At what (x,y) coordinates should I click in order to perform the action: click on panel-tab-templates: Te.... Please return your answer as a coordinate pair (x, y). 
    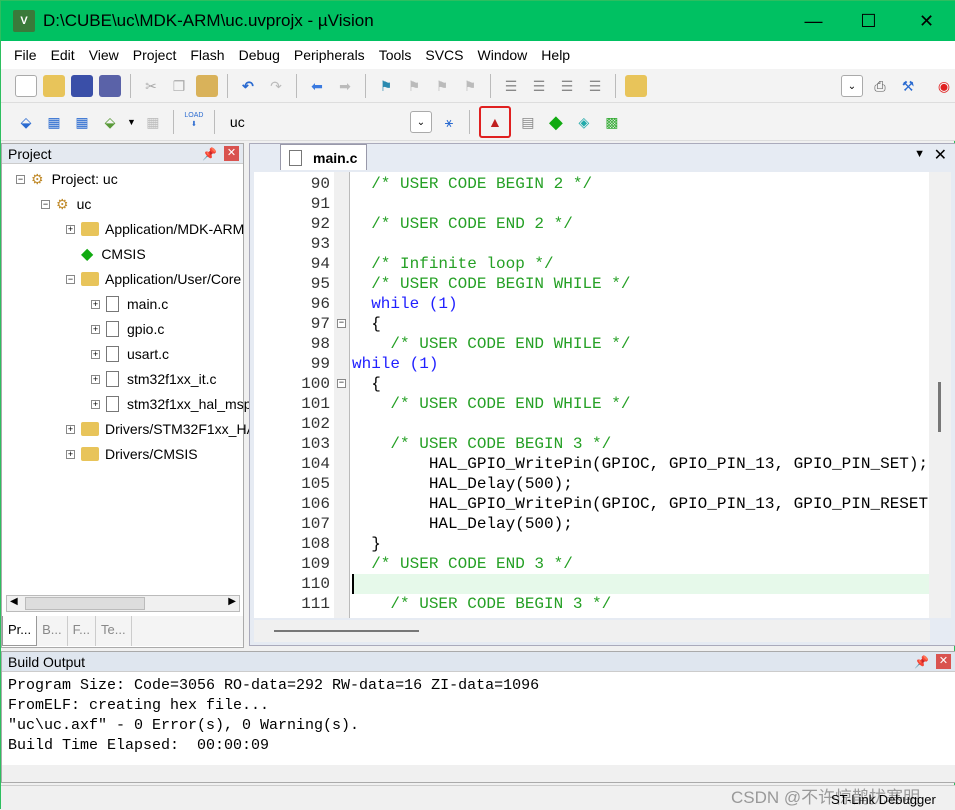
    Looking at the image, I should click on (114, 631).